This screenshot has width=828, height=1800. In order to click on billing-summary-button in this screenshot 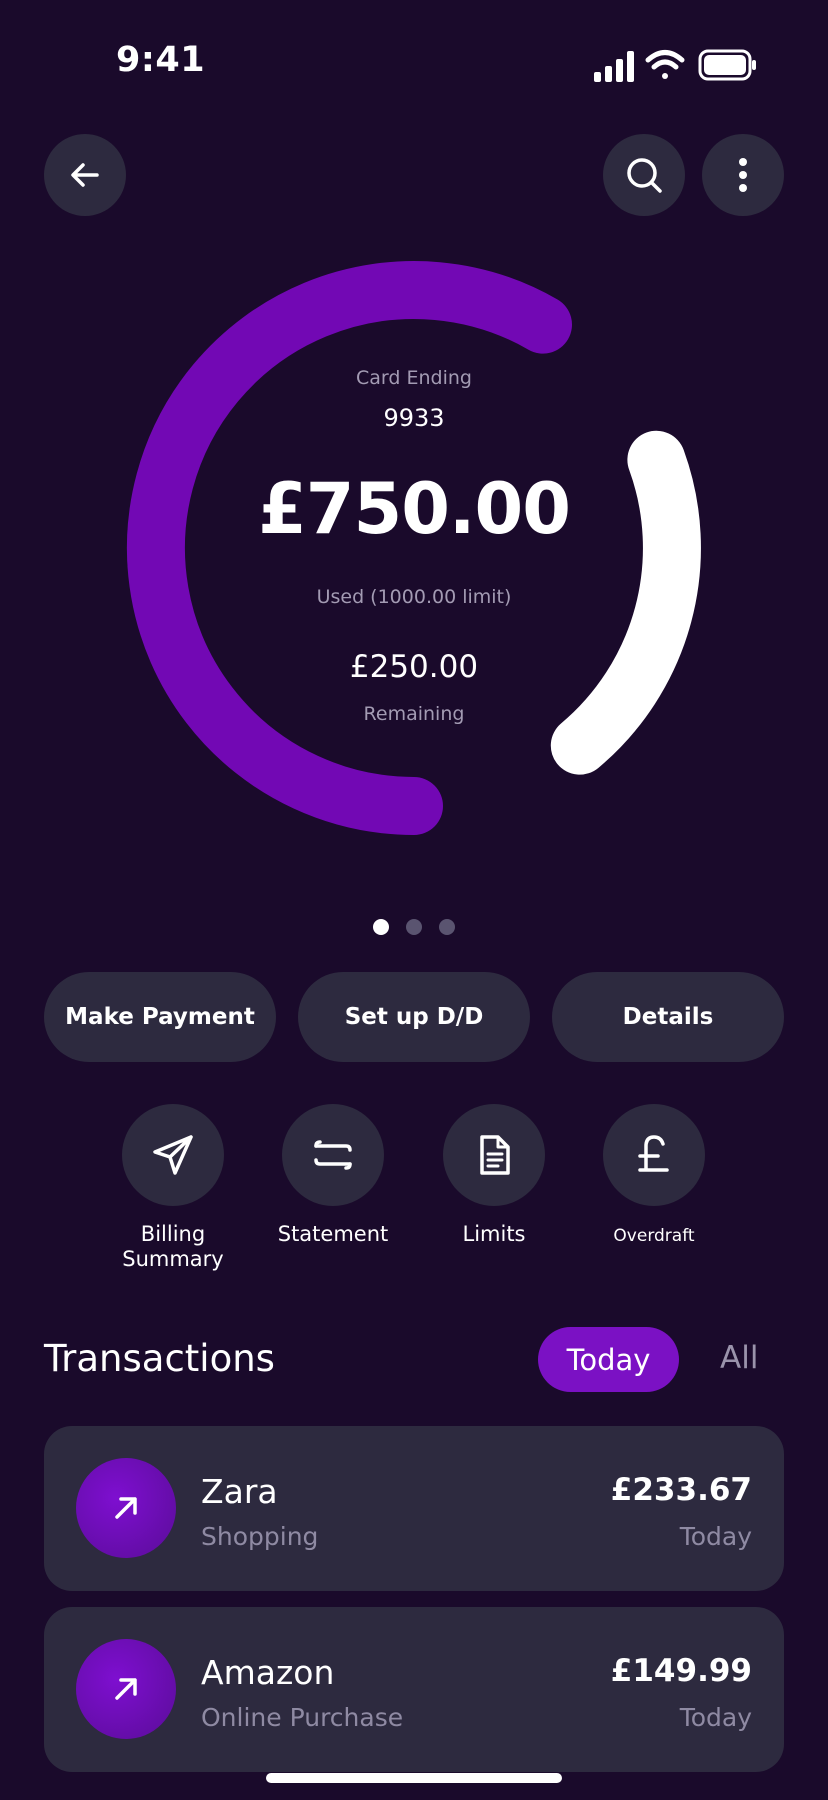, I will do `click(173, 1155)`.